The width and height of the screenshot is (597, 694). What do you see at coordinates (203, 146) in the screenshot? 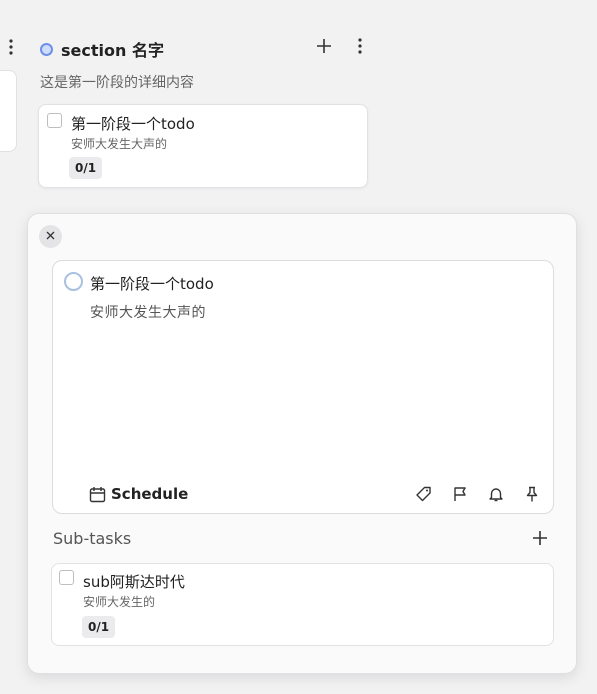
I see `task-card: 第一阶段一个todo 安师大发生大声的 0/1` at bounding box center [203, 146].